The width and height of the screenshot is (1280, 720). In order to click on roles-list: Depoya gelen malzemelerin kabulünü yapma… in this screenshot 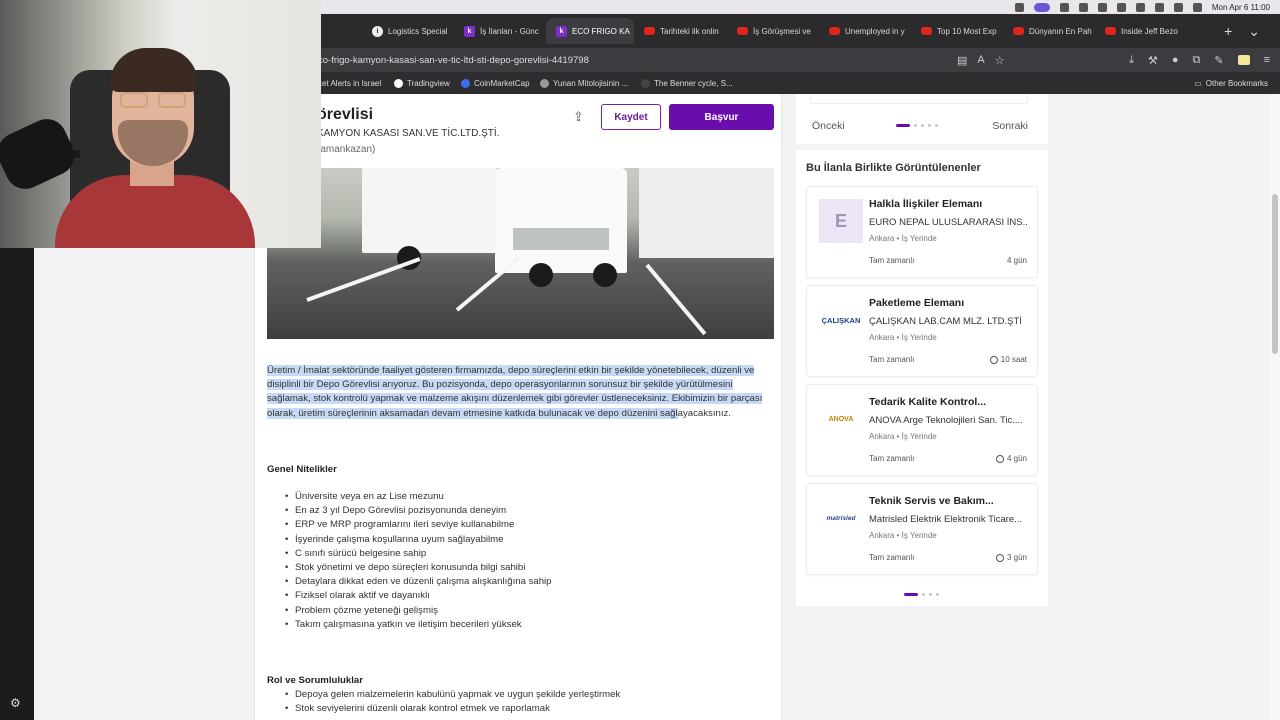, I will do `click(452, 702)`.